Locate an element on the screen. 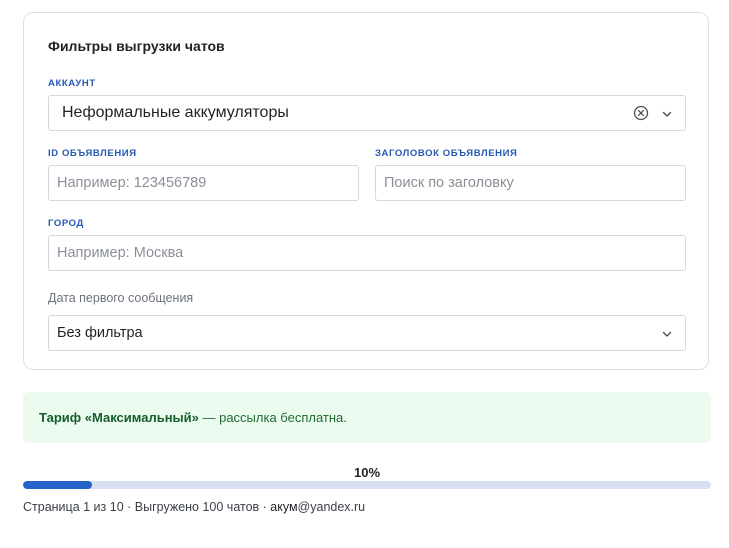  ad-title-input is located at coordinates (534, 183).